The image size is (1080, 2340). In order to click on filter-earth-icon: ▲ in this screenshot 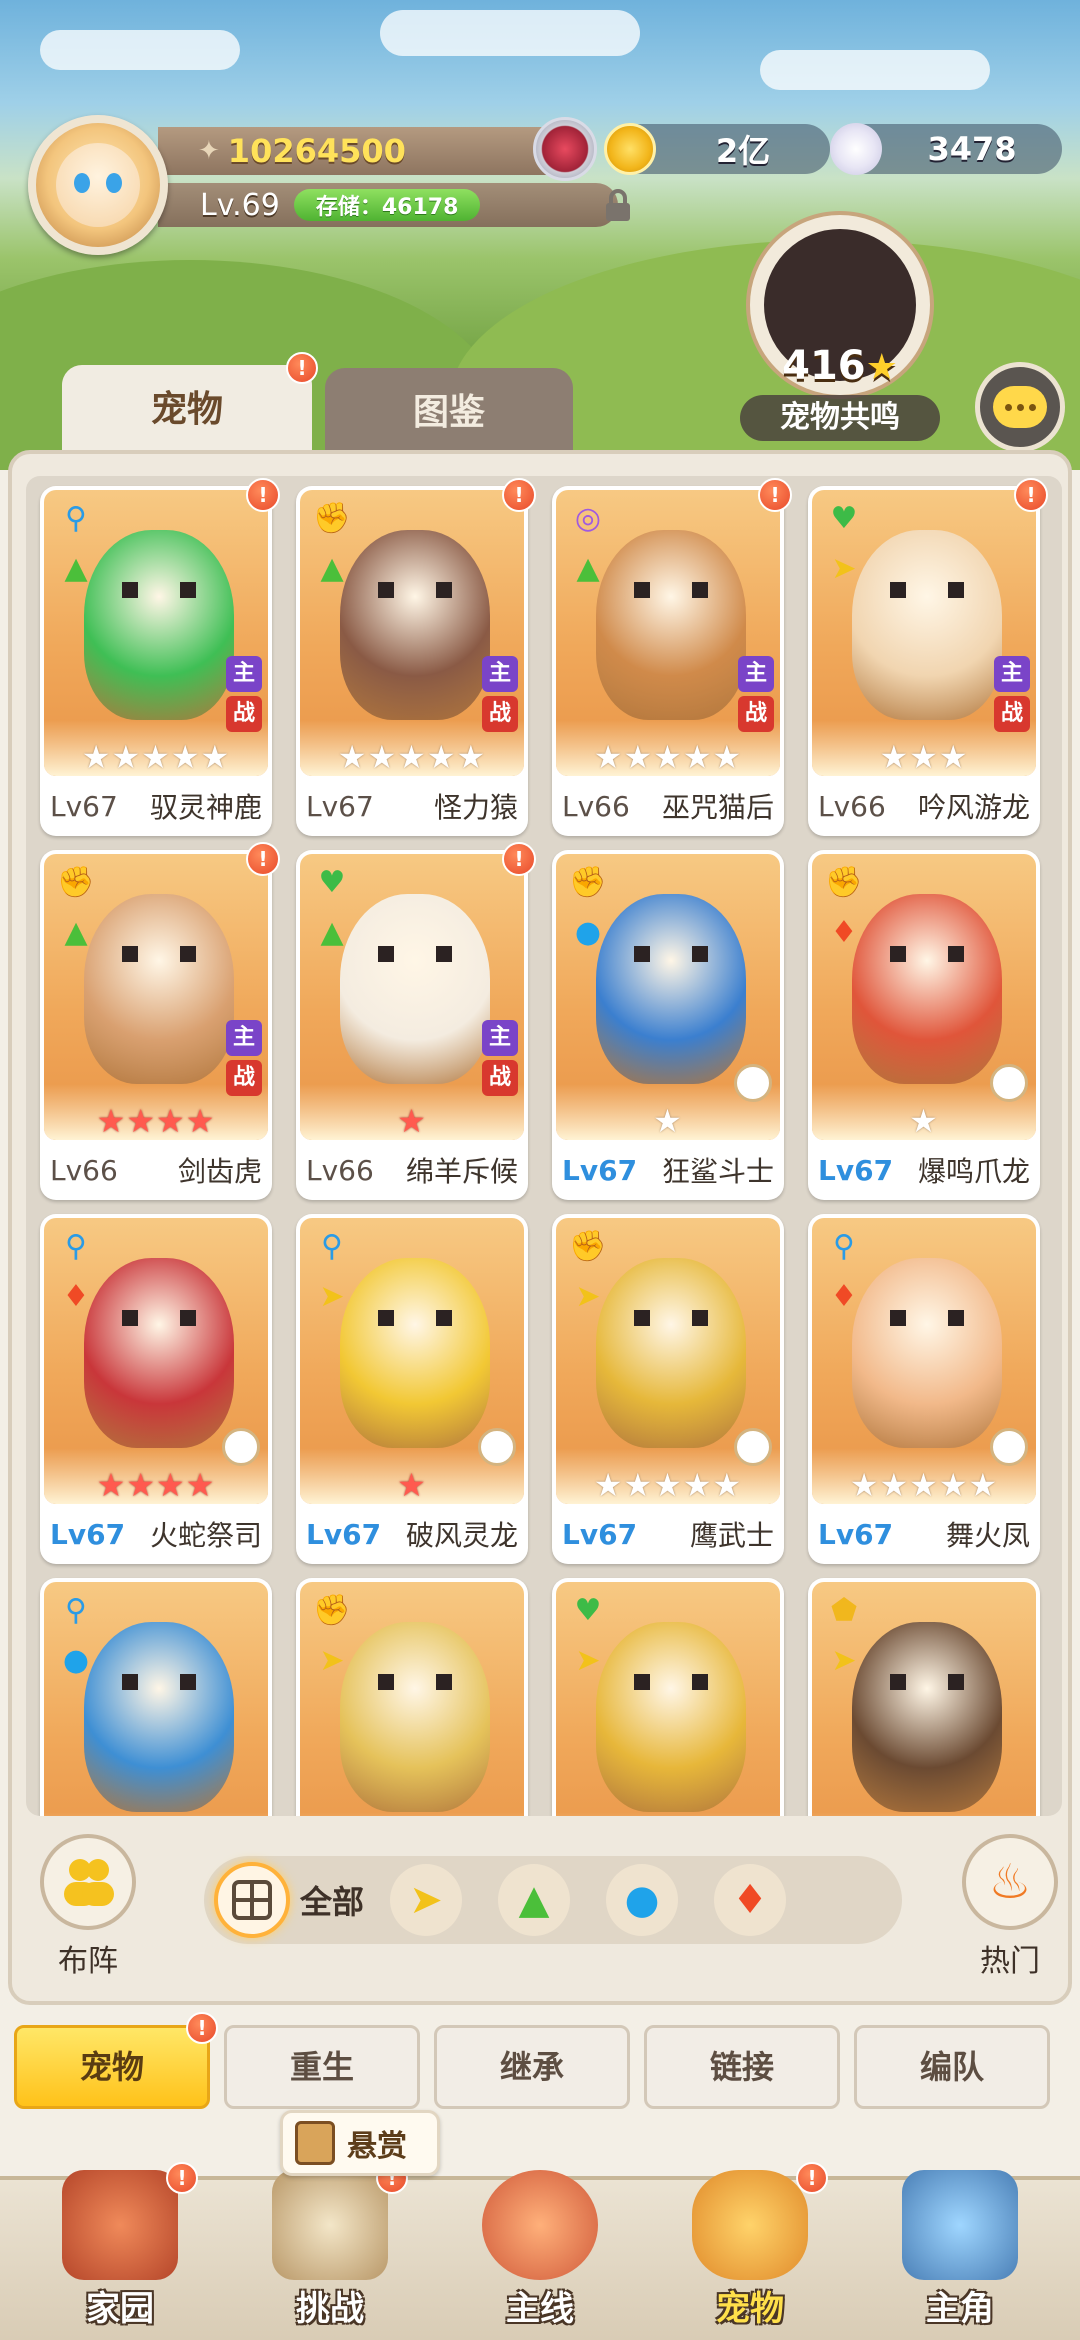, I will do `click(534, 1900)`.